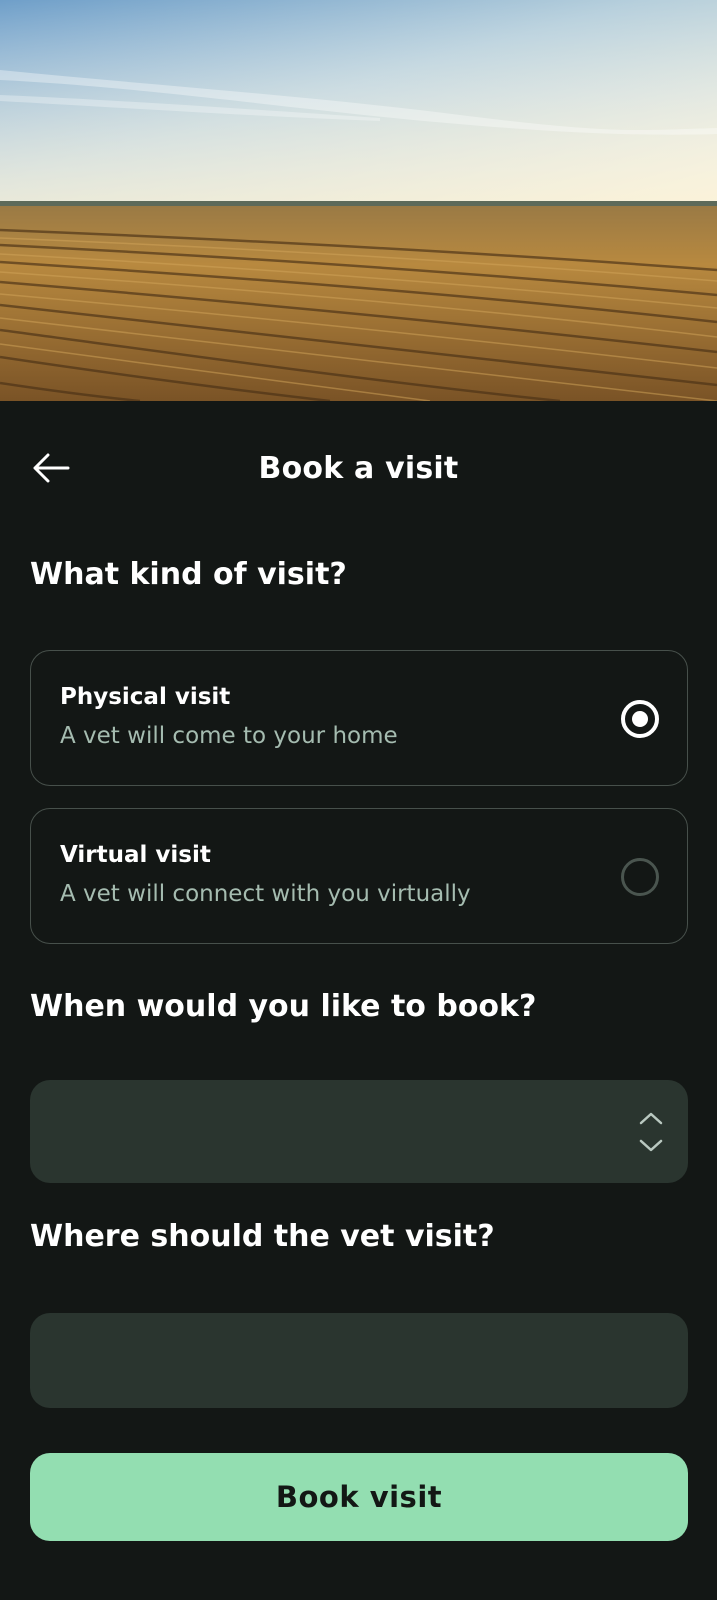  I want to click on top-bar: Book a visit, so click(358, 476).